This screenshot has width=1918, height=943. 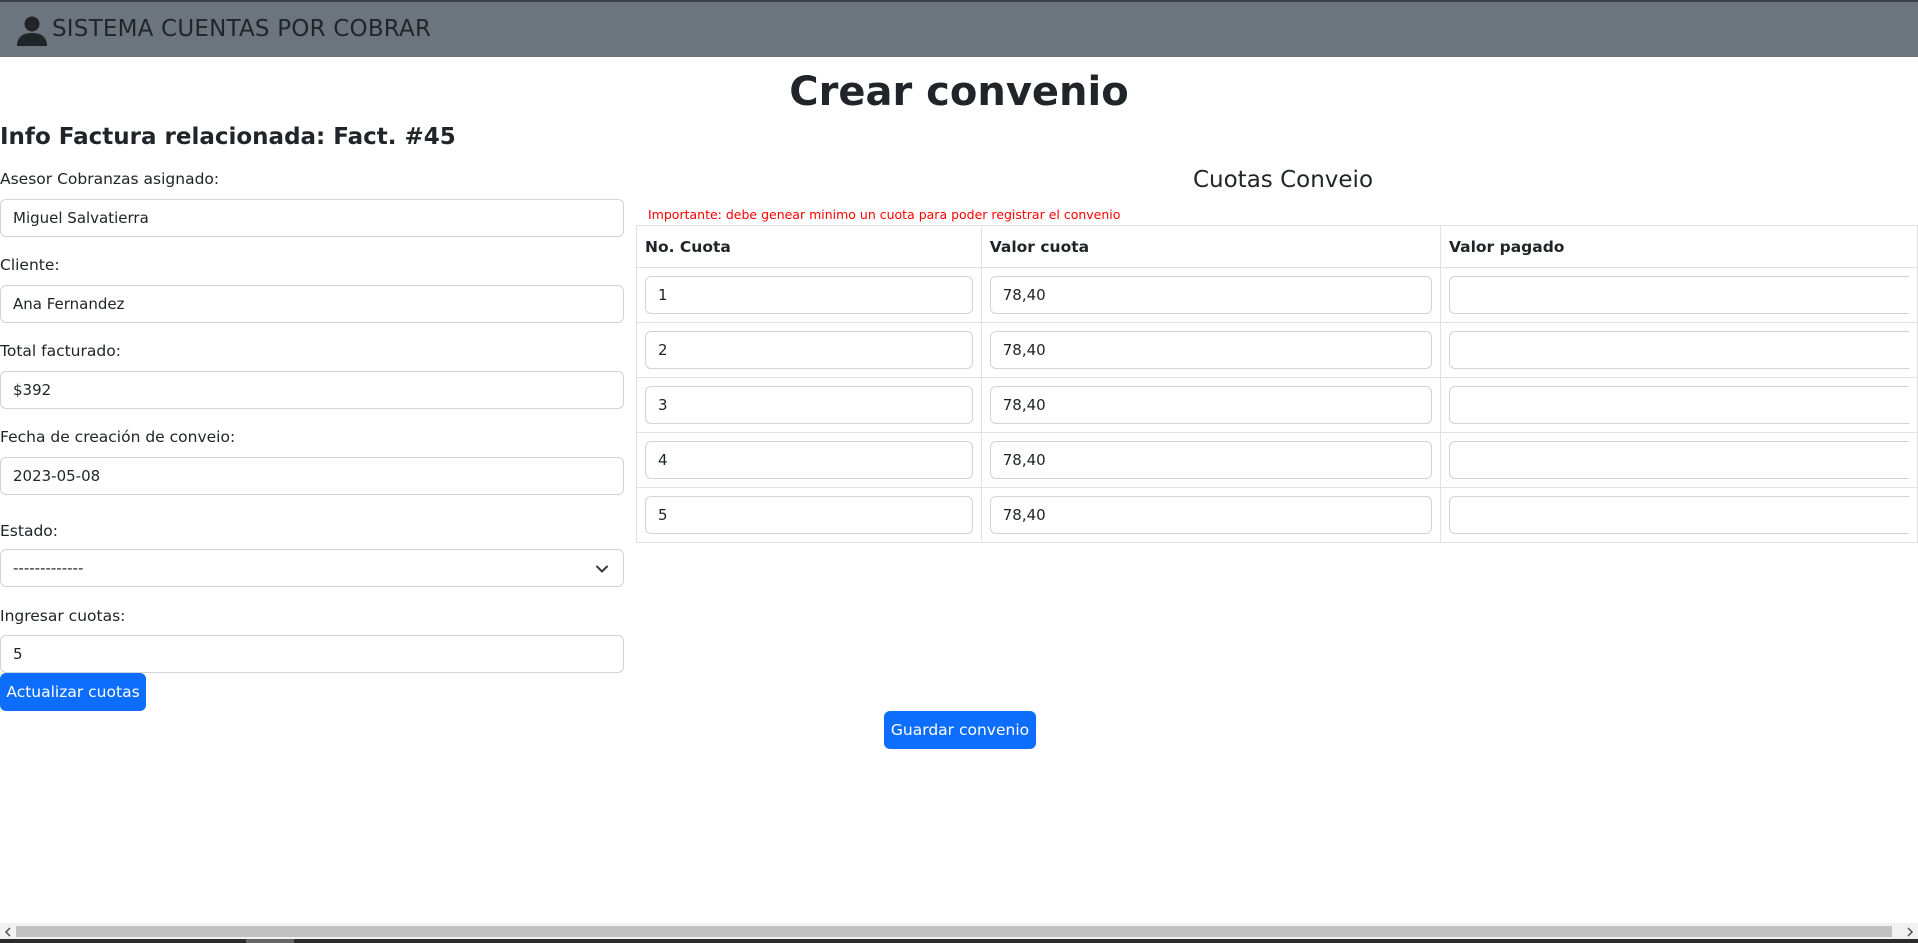 I want to click on navbar: SISTEMA CUENTAS POR COBRAR, so click(x=959, y=28).